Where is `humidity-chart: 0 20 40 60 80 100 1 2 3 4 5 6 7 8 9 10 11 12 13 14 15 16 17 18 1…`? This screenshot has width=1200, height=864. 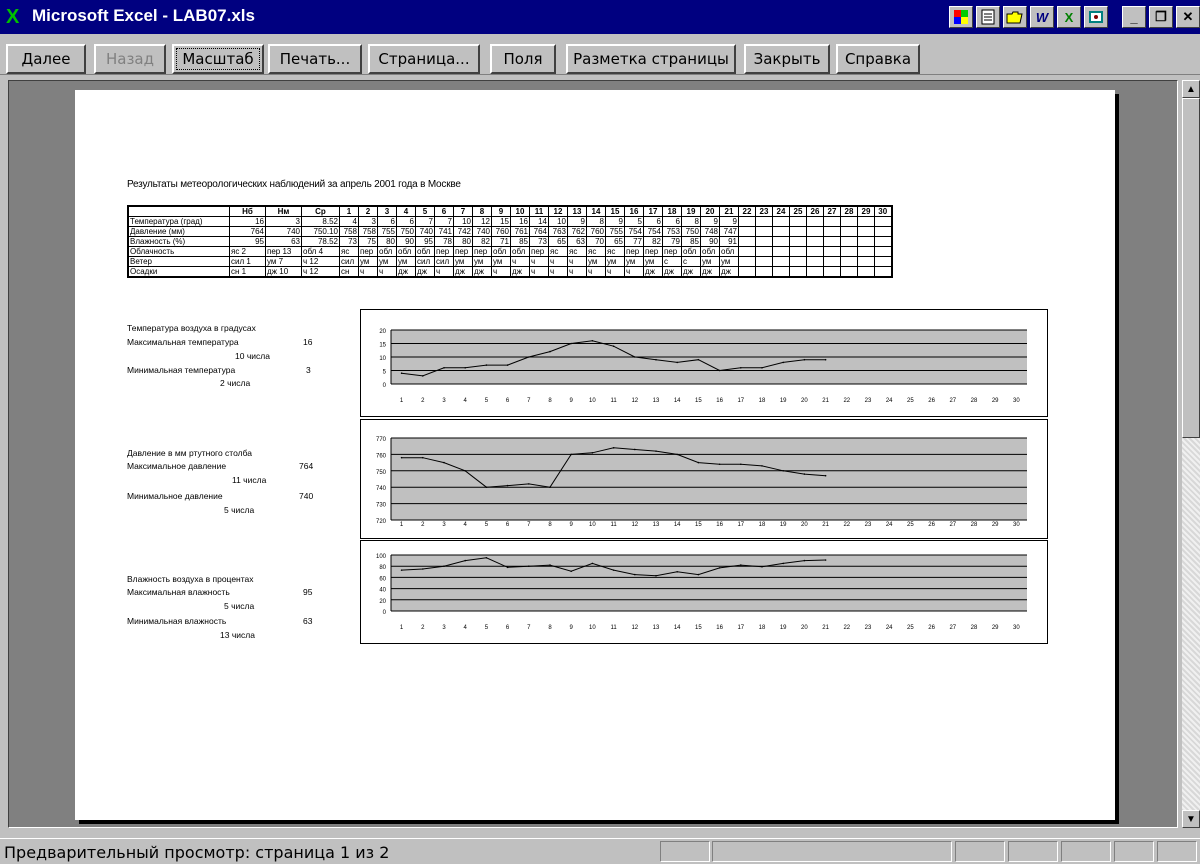
humidity-chart: 0 20 40 60 80 100 1 2 3 4 5 6 7 8 9 10 11 12 13 14 15 16 17 18 1… is located at coordinates (704, 592).